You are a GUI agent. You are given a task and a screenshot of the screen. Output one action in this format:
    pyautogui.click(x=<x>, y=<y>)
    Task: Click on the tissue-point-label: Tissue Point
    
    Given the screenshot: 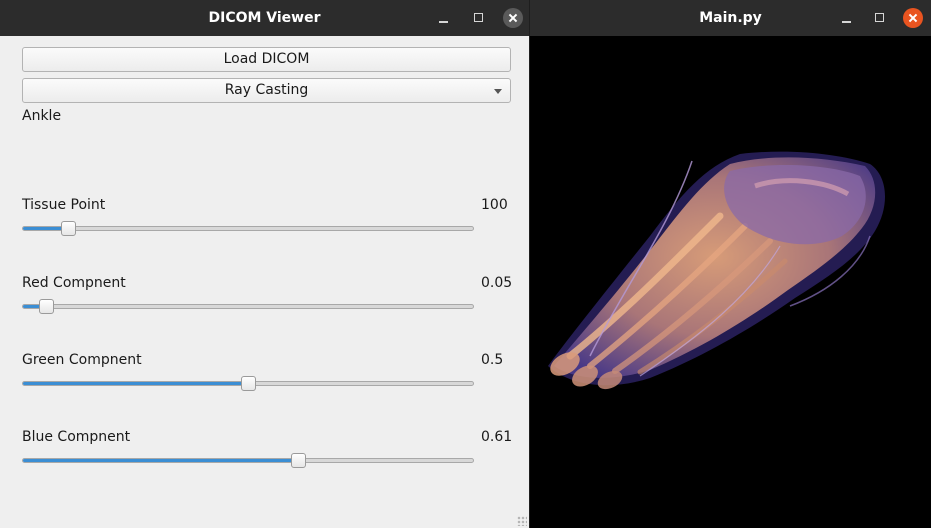 What is the action you would take?
    pyautogui.click(x=64, y=205)
    